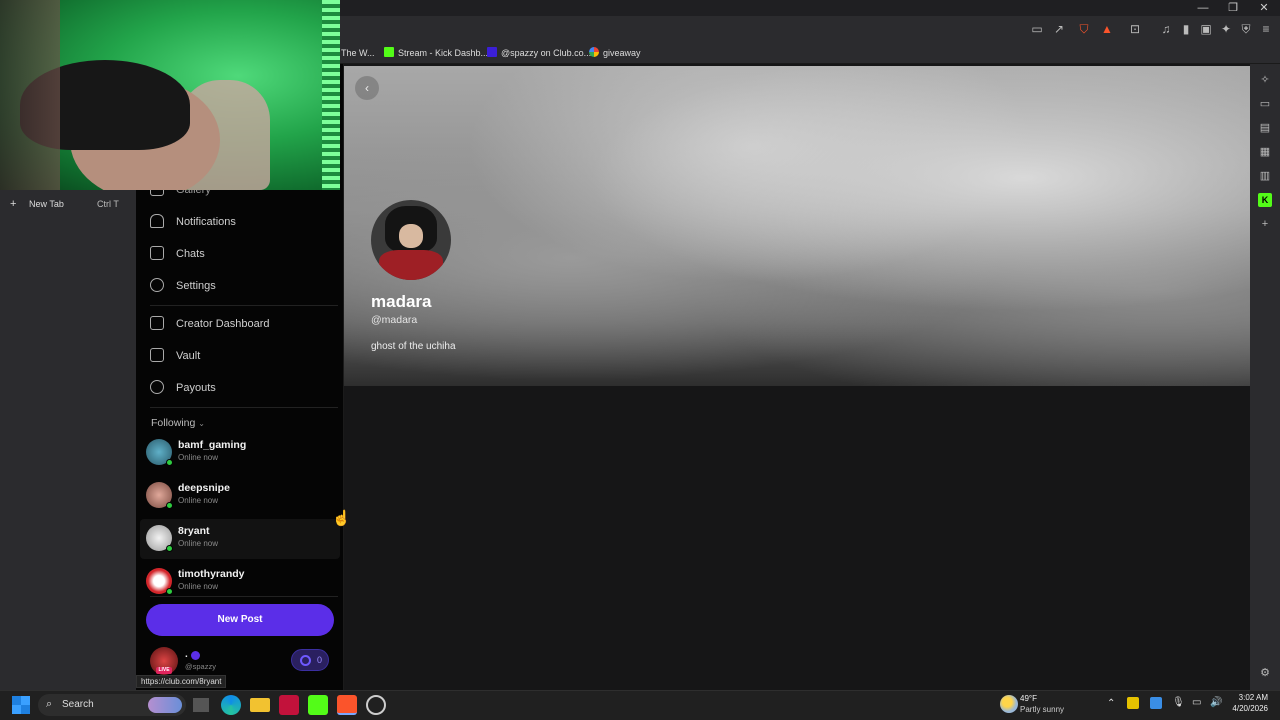 Image resolution: width=1280 pixels, height=720 pixels. What do you see at coordinates (1265, 224) in the screenshot?
I see `add-panel-icon: +` at bounding box center [1265, 224].